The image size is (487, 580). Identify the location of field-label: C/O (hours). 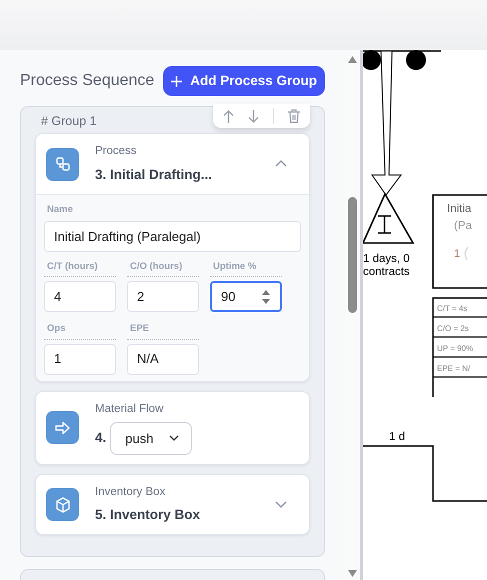
(163, 269).